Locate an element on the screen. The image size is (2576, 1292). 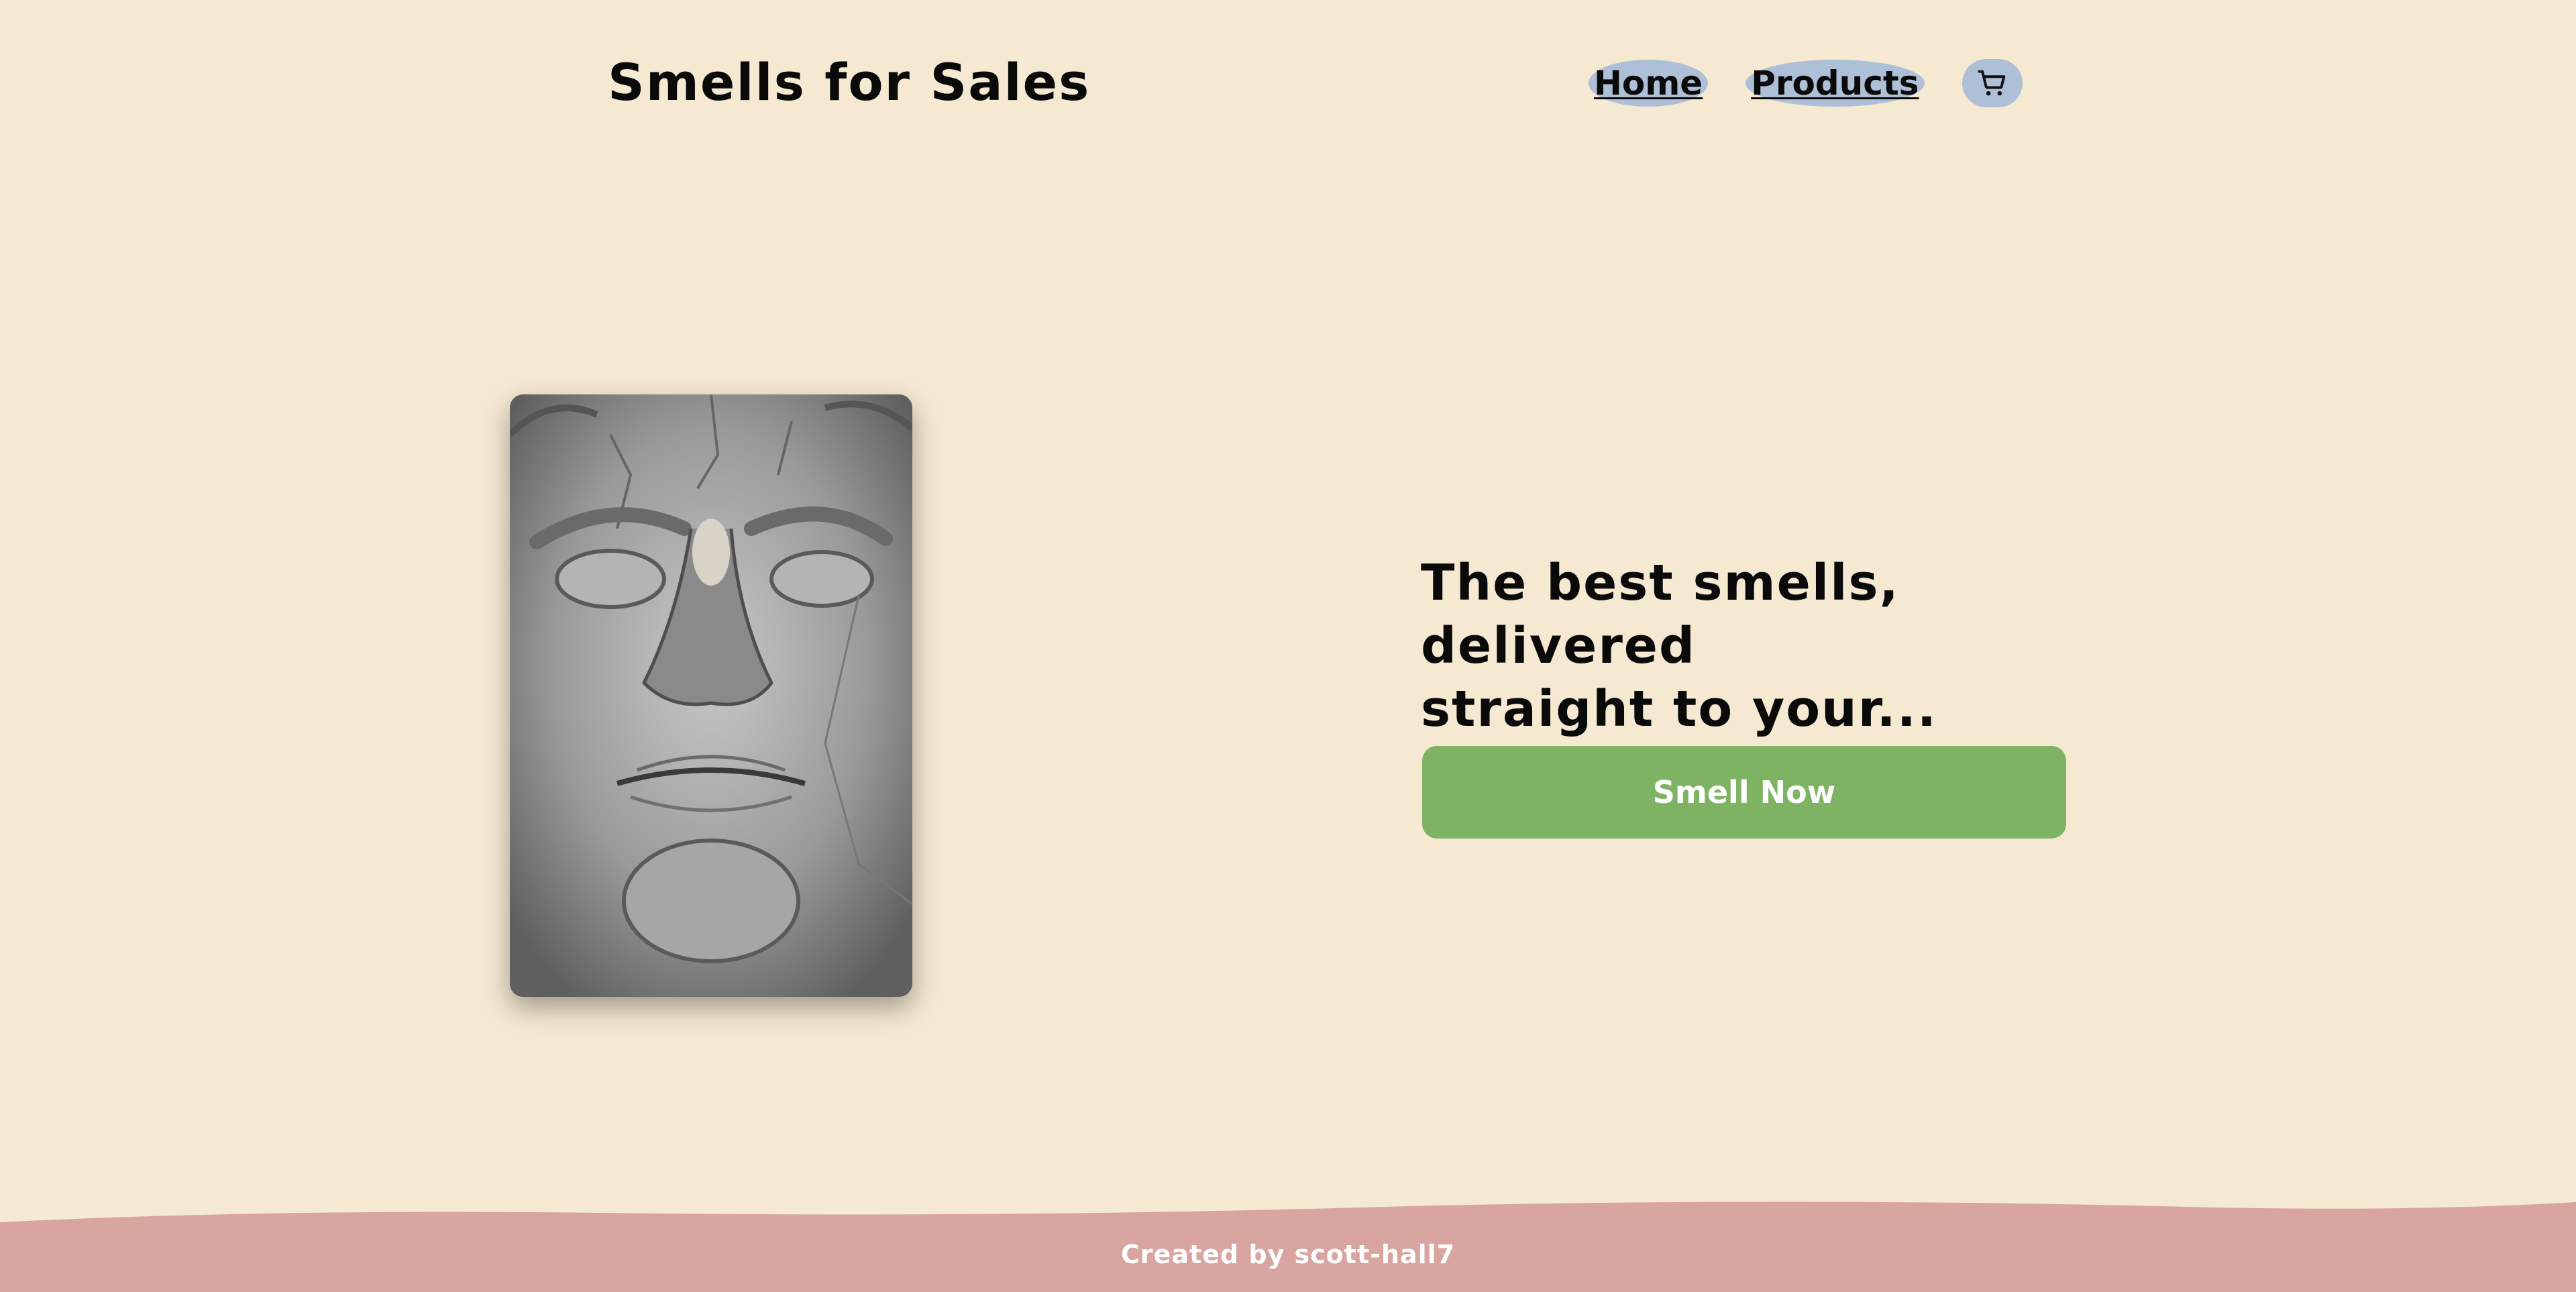
smell-now-button: Smell Now is located at coordinates (1744, 792).